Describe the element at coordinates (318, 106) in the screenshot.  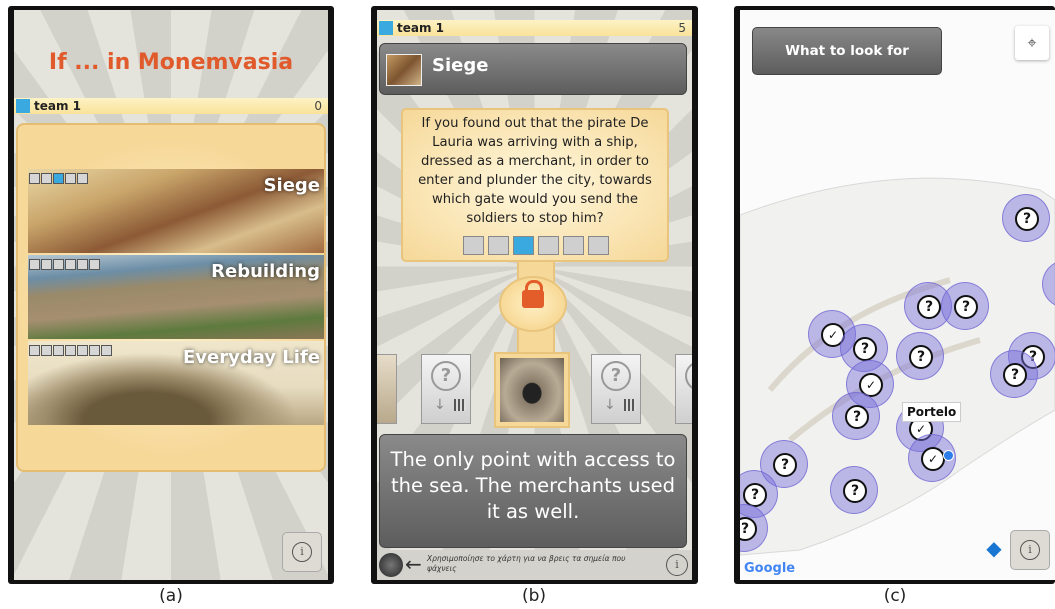
I see `team-score: 0` at that location.